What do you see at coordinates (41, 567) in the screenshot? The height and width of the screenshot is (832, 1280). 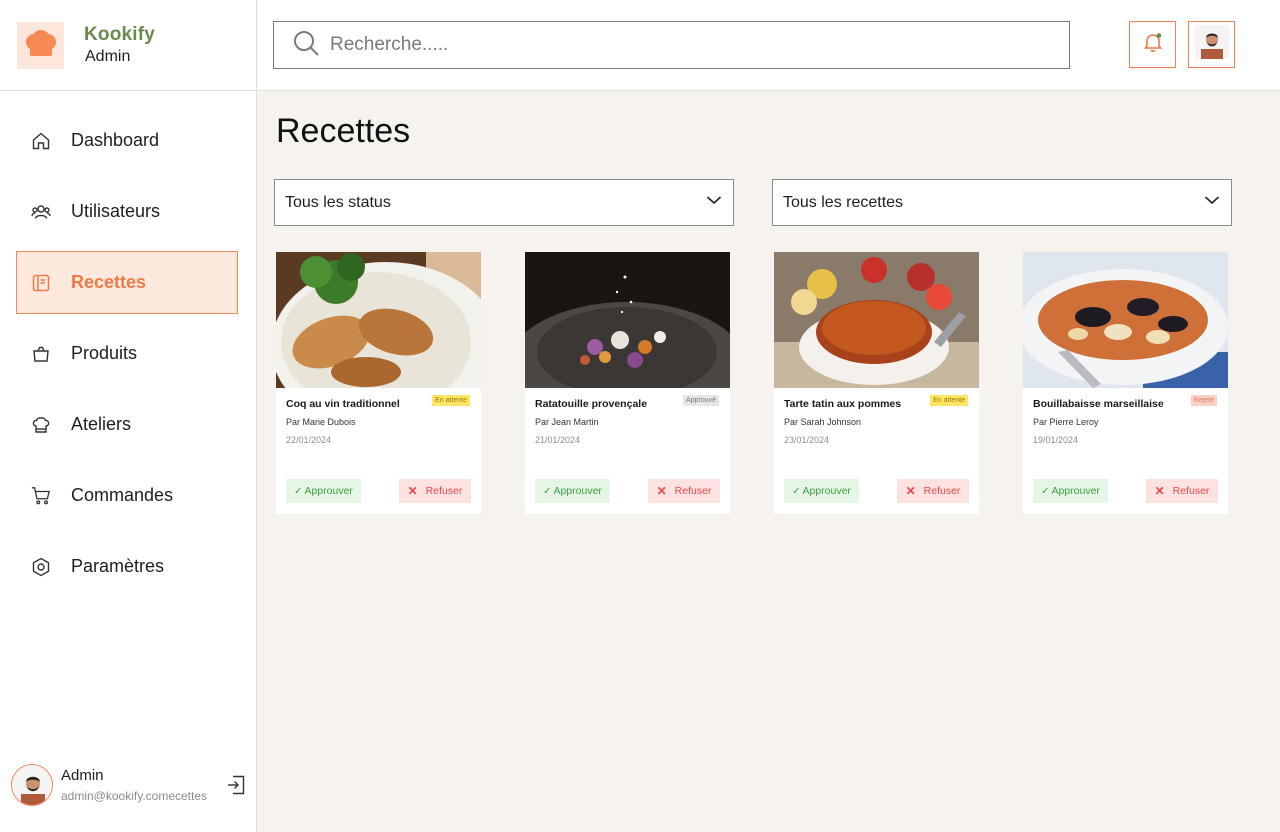 I see `settings-icon` at bounding box center [41, 567].